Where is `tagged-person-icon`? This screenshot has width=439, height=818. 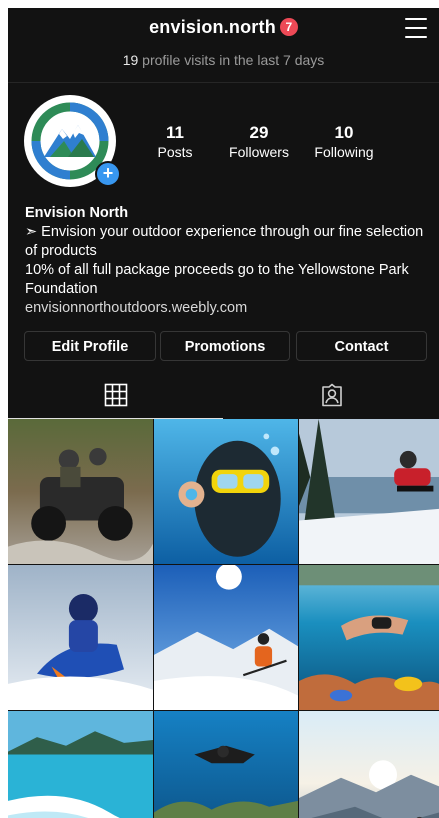 tagged-person-icon is located at coordinates (331, 395).